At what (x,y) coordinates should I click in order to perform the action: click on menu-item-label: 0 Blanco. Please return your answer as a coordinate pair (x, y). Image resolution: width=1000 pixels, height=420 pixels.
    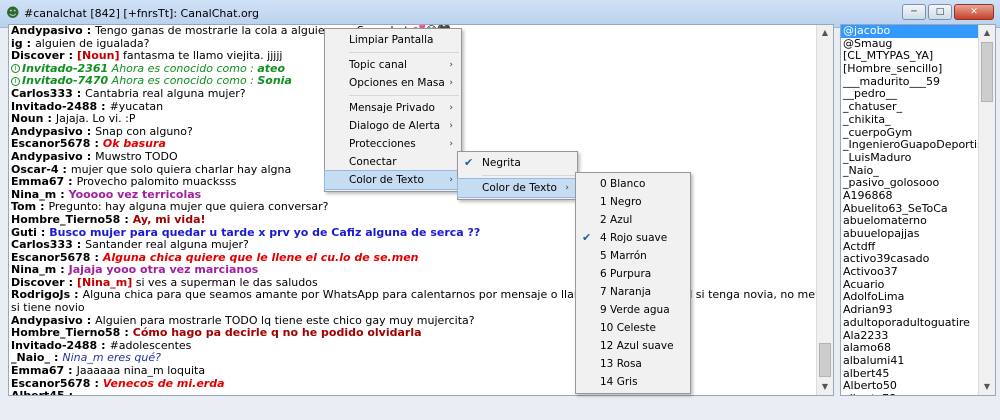
    Looking at the image, I should click on (623, 184).